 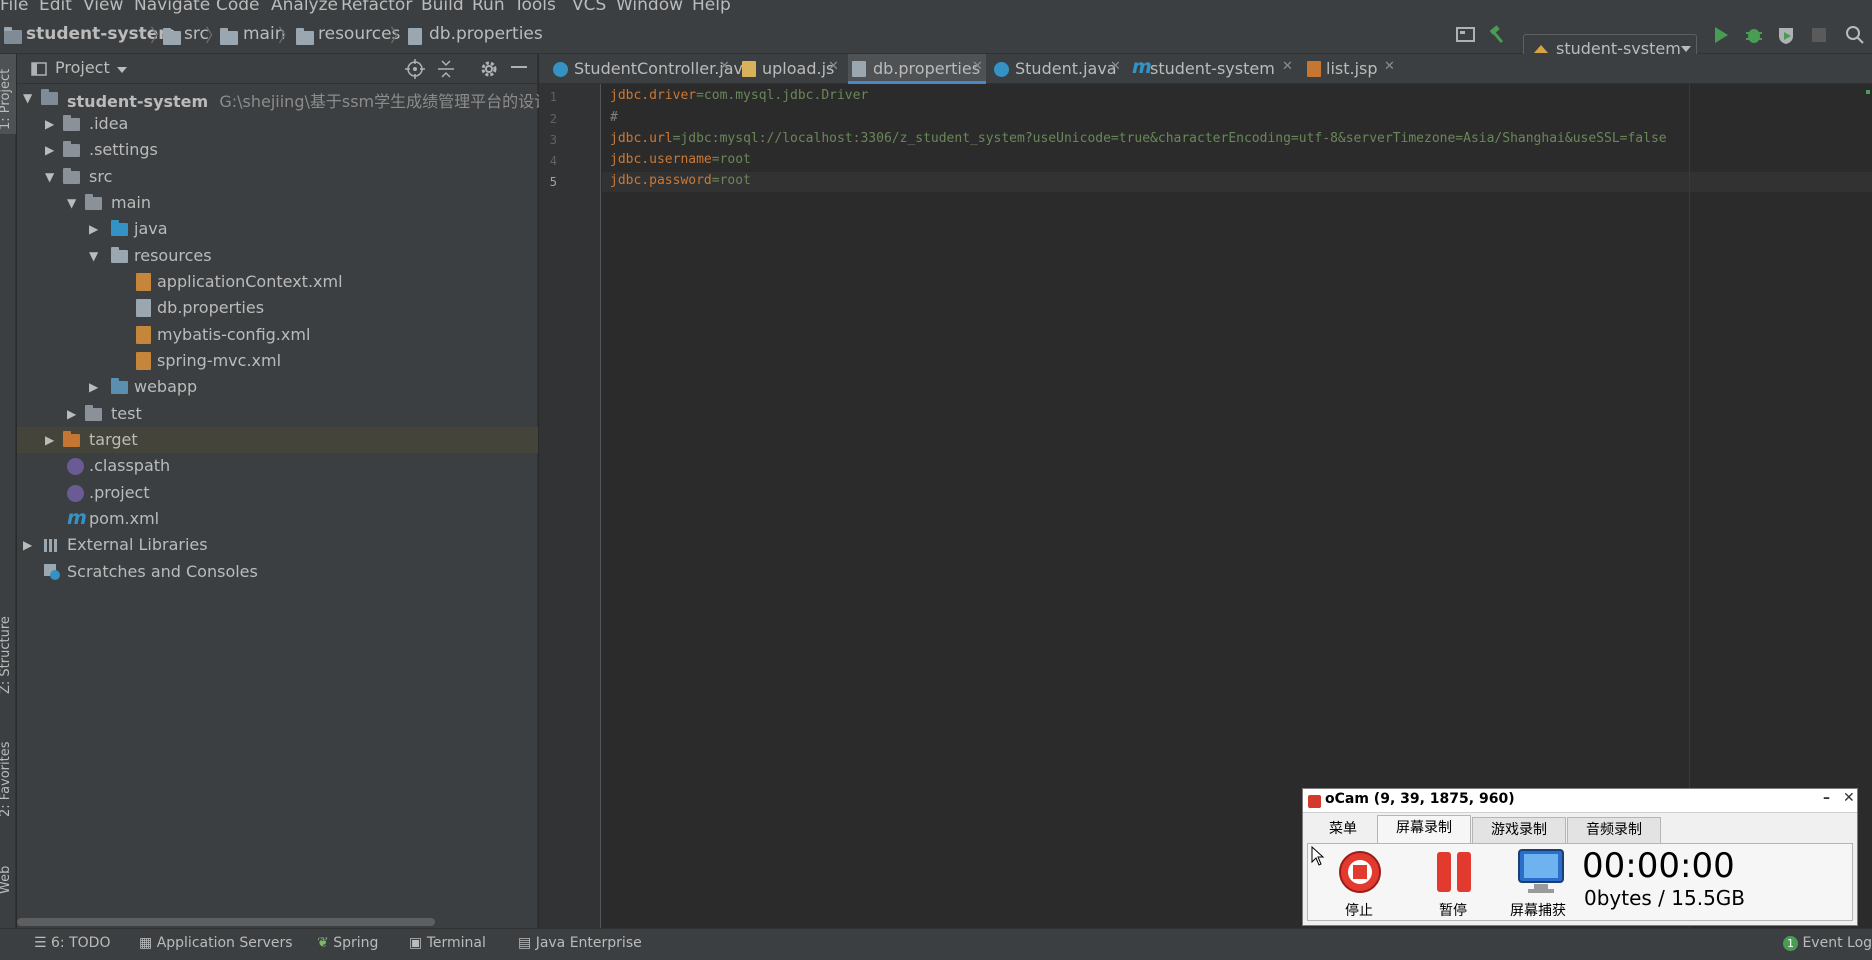 What do you see at coordinates (1819, 35) in the screenshot?
I see `stop-icon` at bounding box center [1819, 35].